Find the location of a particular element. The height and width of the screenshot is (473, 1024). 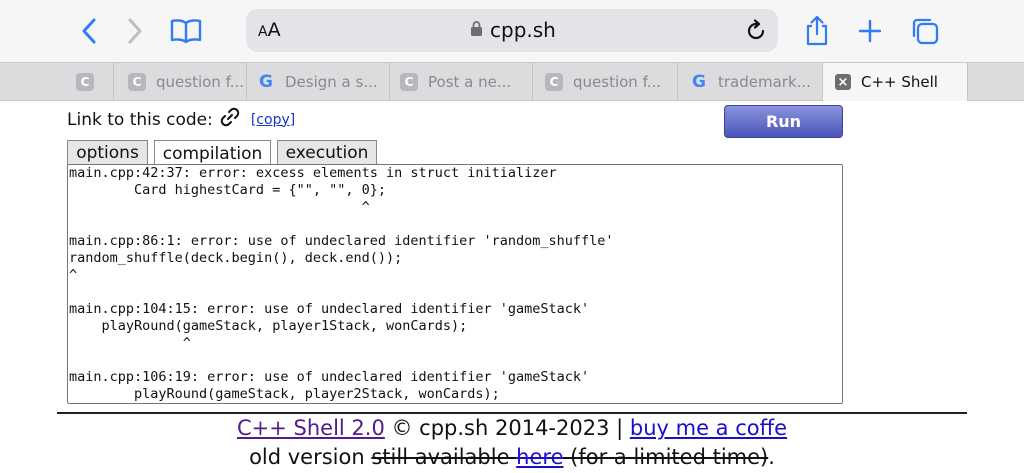

url-text: cpp.sh is located at coordinates (523, 30).